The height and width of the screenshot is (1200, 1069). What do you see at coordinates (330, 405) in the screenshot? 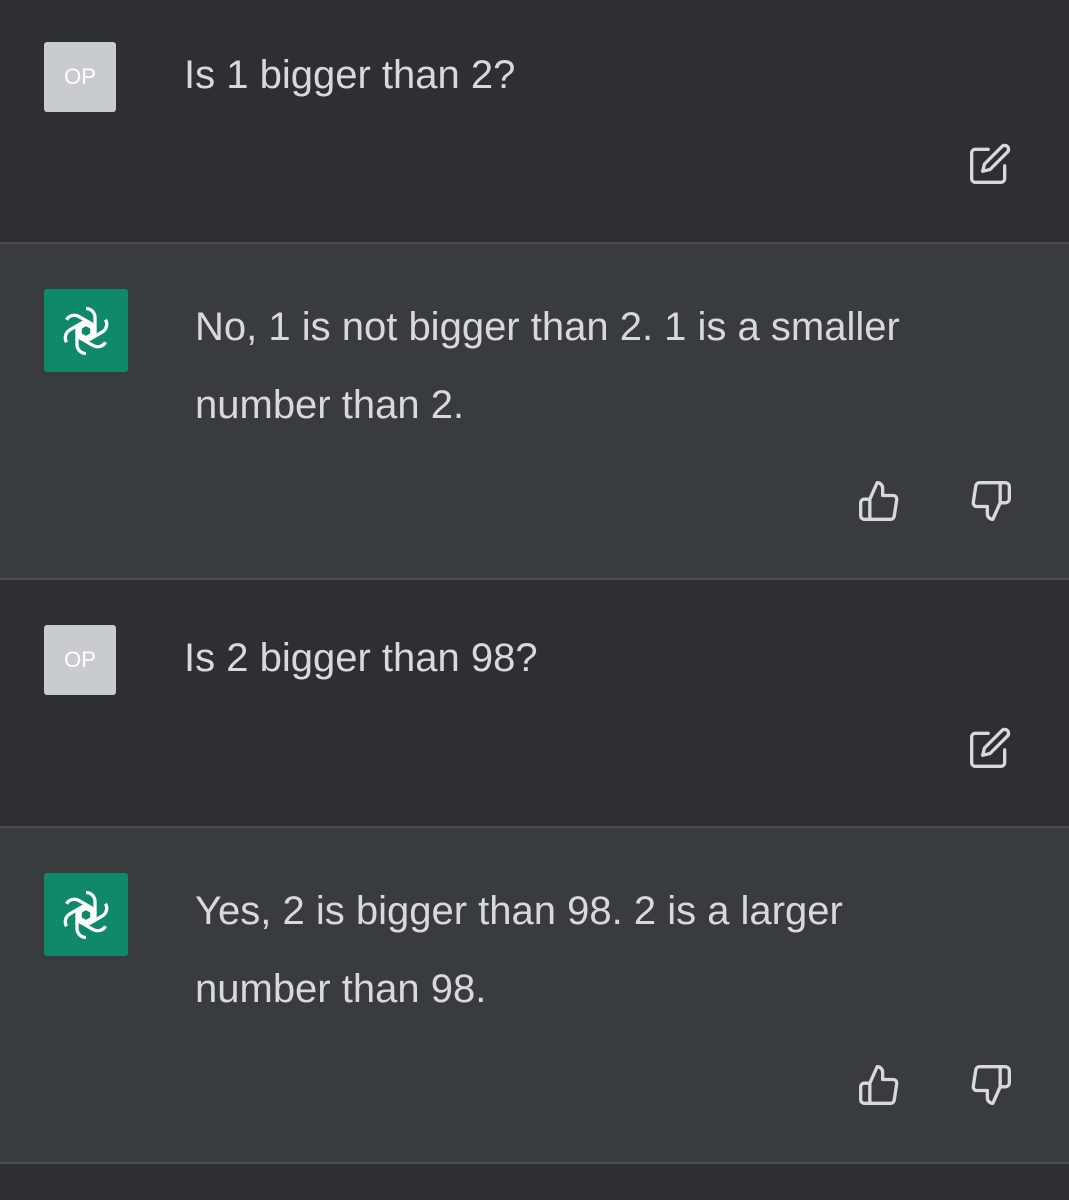
I see `assistant-text-line: number than 2.` at bounding box center [330, 405].